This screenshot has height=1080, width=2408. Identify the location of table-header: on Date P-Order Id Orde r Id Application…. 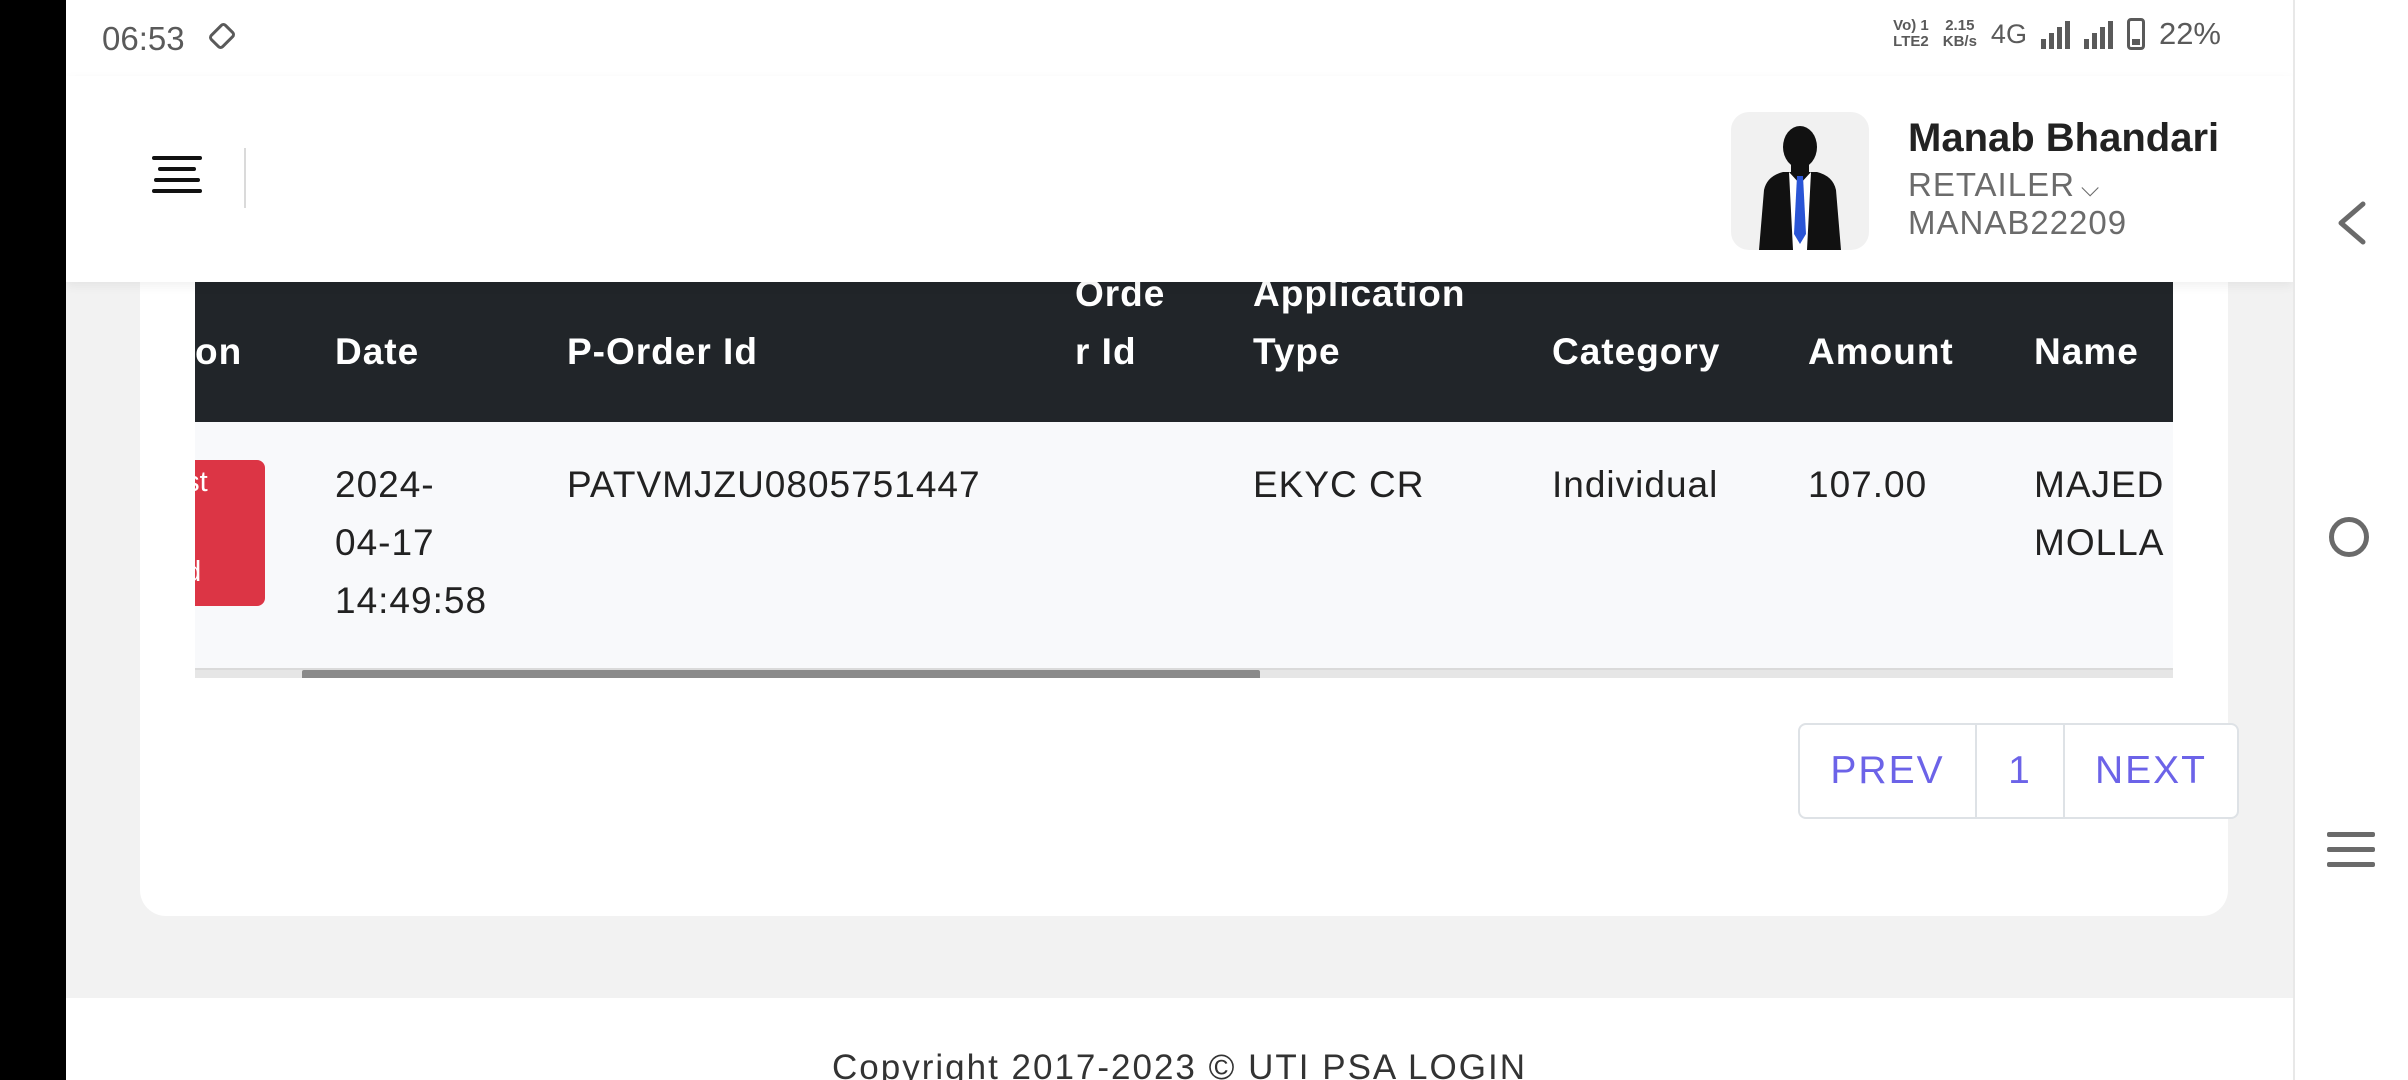
(1184, 352).